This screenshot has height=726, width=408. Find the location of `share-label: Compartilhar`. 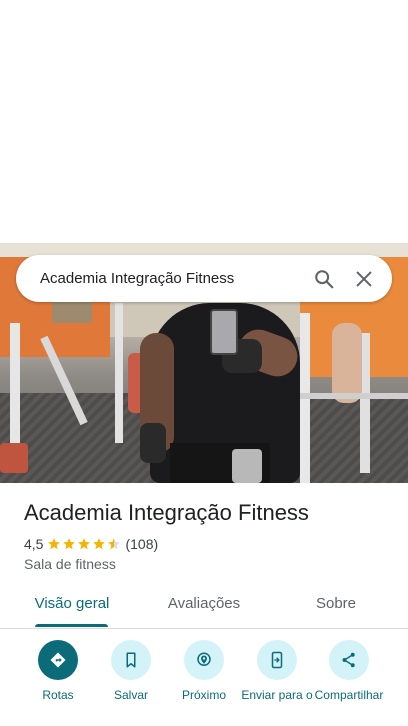

share-label: Compartilhar is located at coordinates (349, 695).